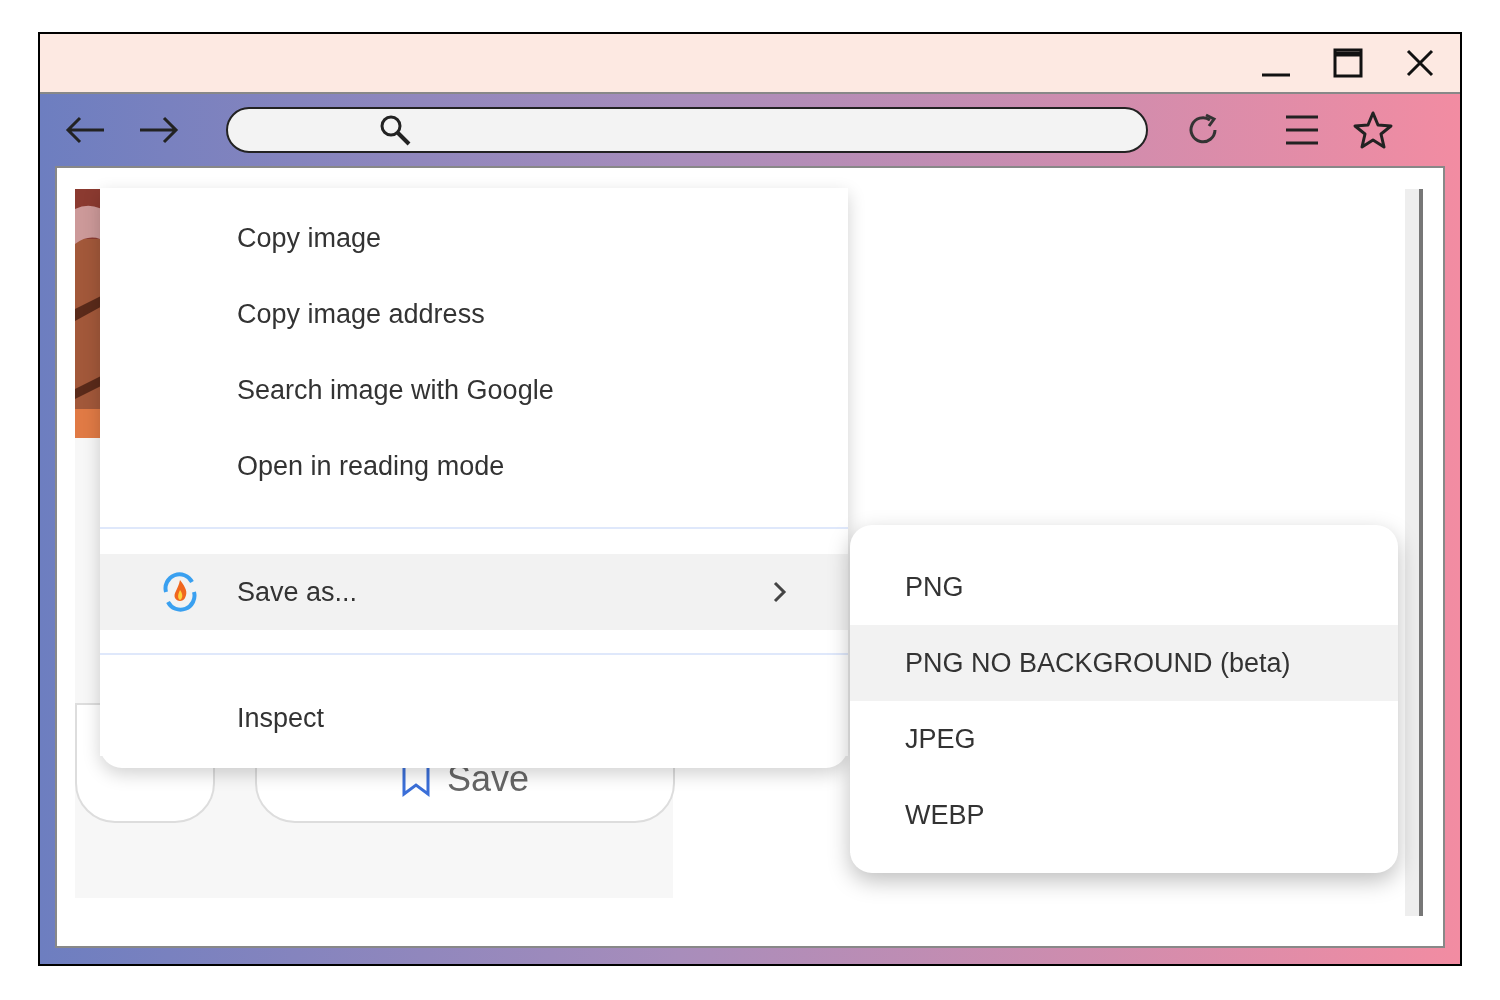 This screenshot has width=1500, height=1000. I want to click on back-arrow-icon, so click(85, 130).